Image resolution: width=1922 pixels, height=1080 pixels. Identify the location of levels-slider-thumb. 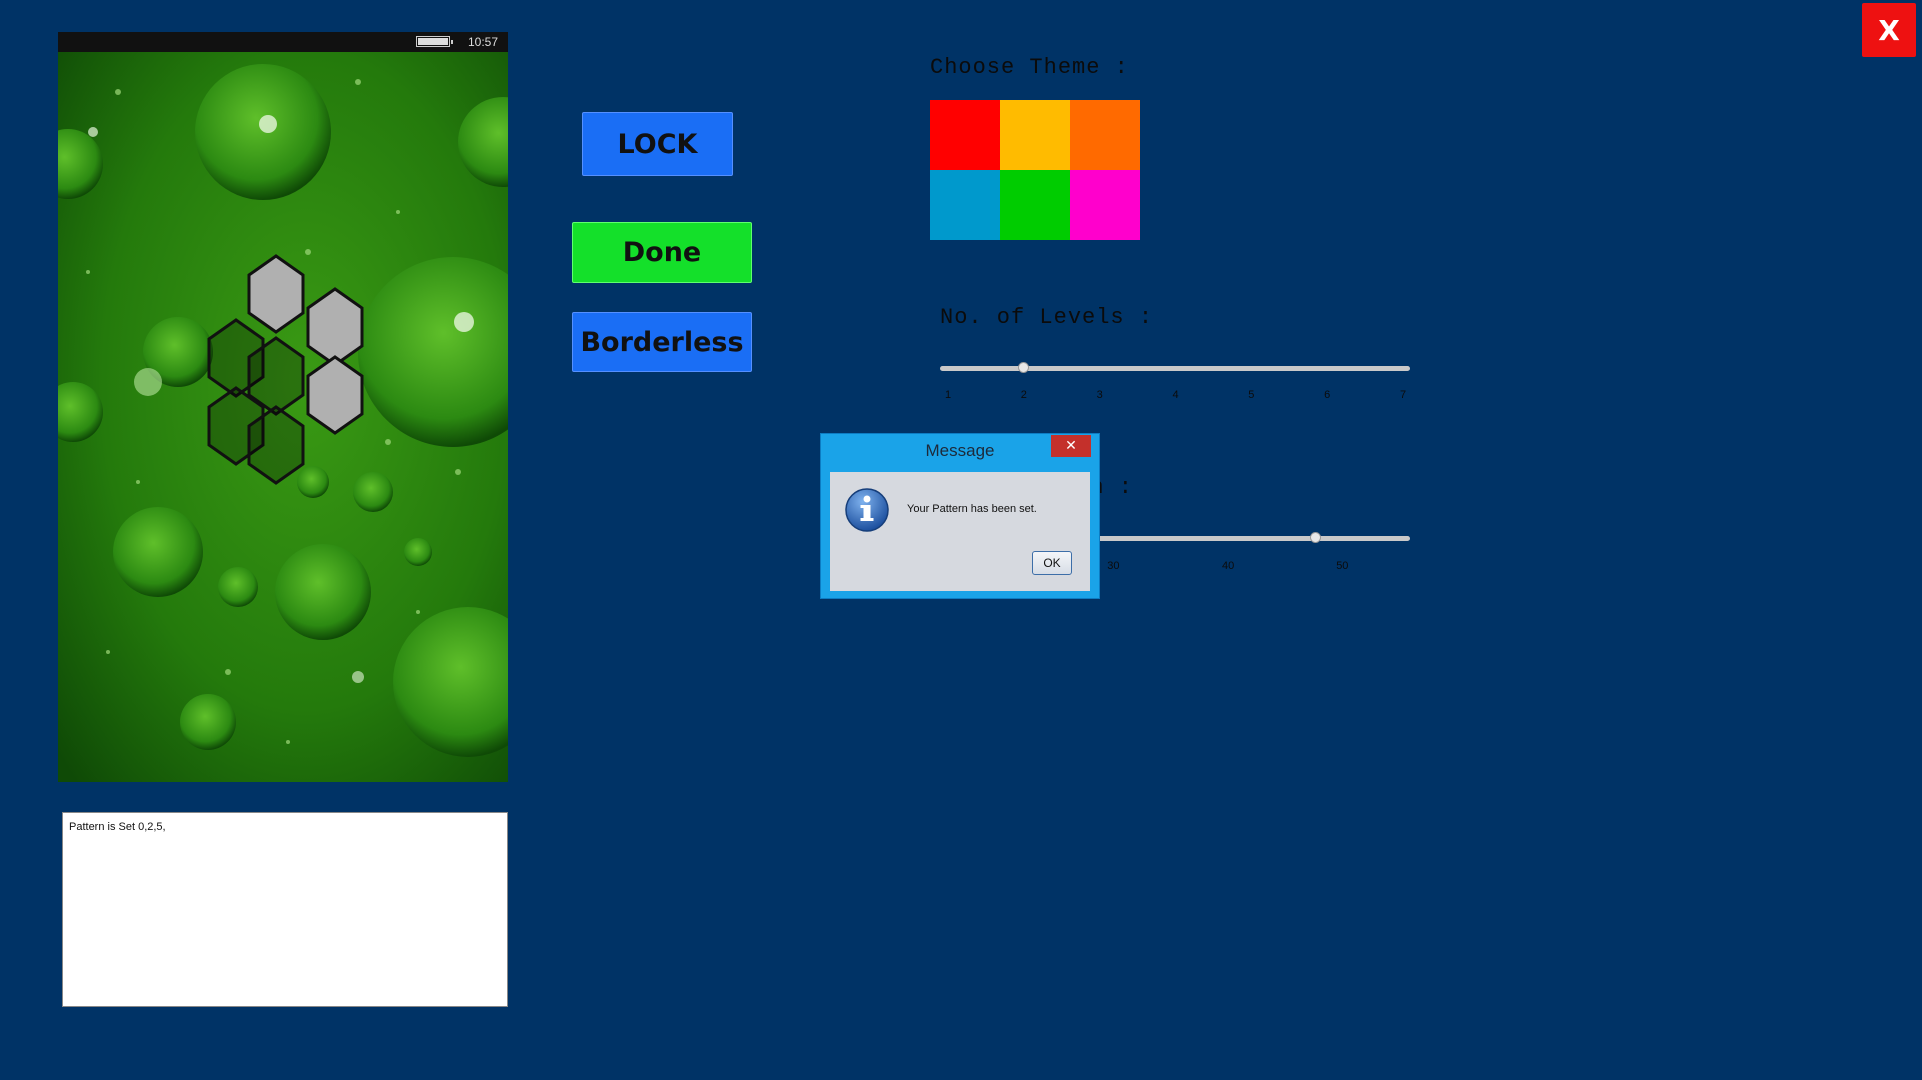
(1023, 367).